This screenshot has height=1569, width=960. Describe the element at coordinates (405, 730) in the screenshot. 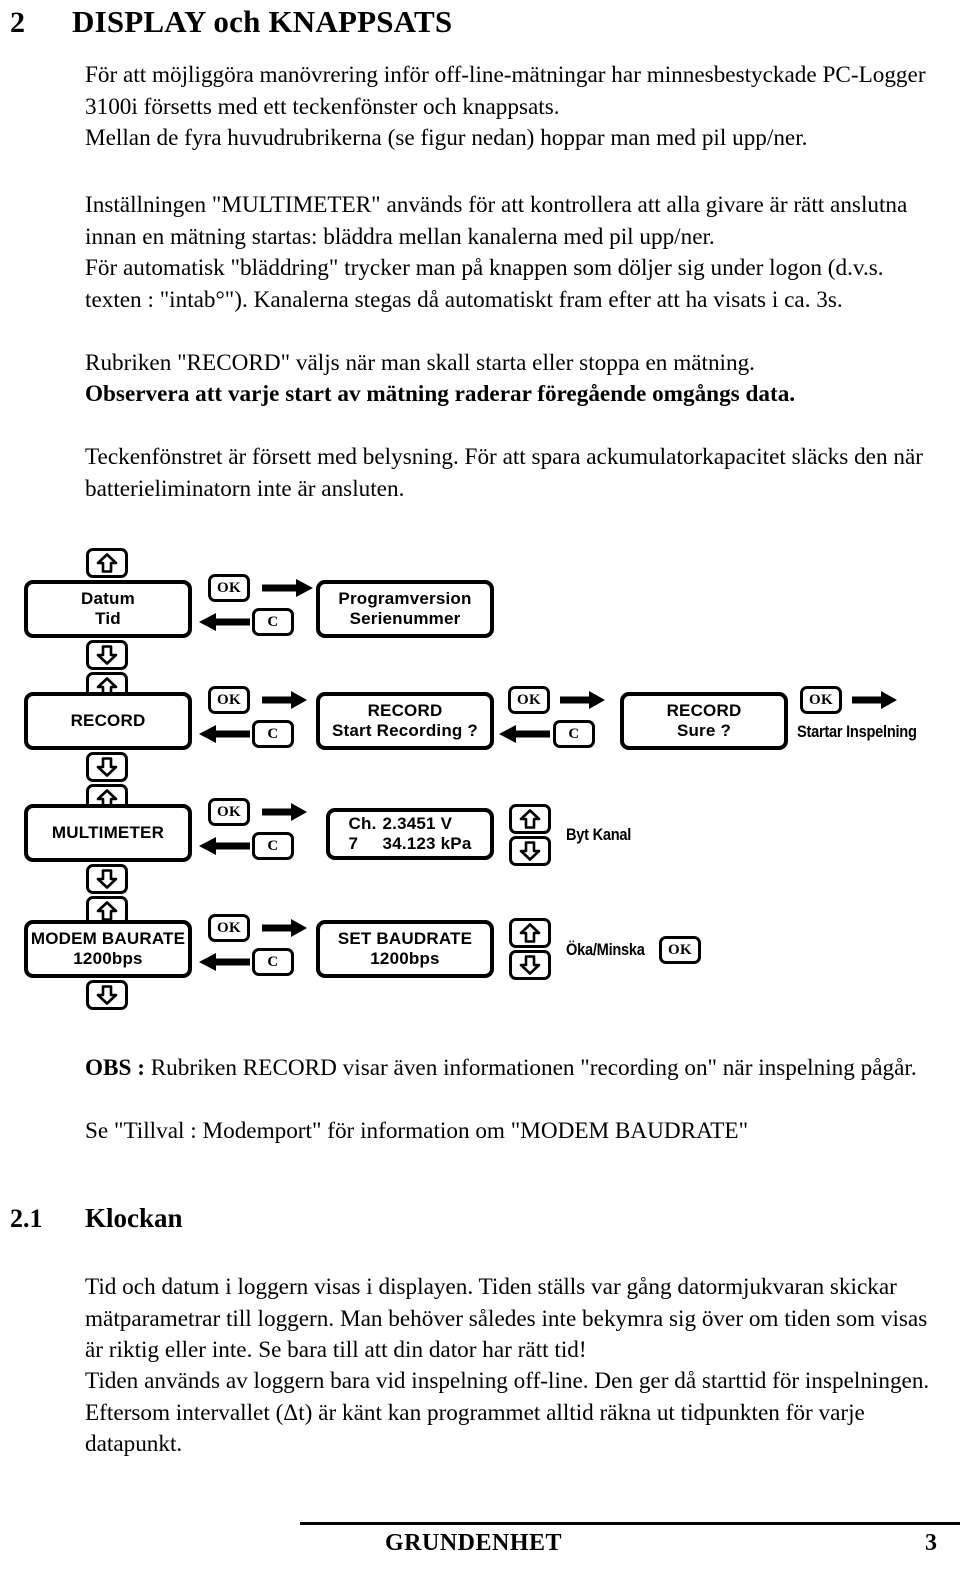

I see `detail-box-line2: Start Recording ?` at that location.